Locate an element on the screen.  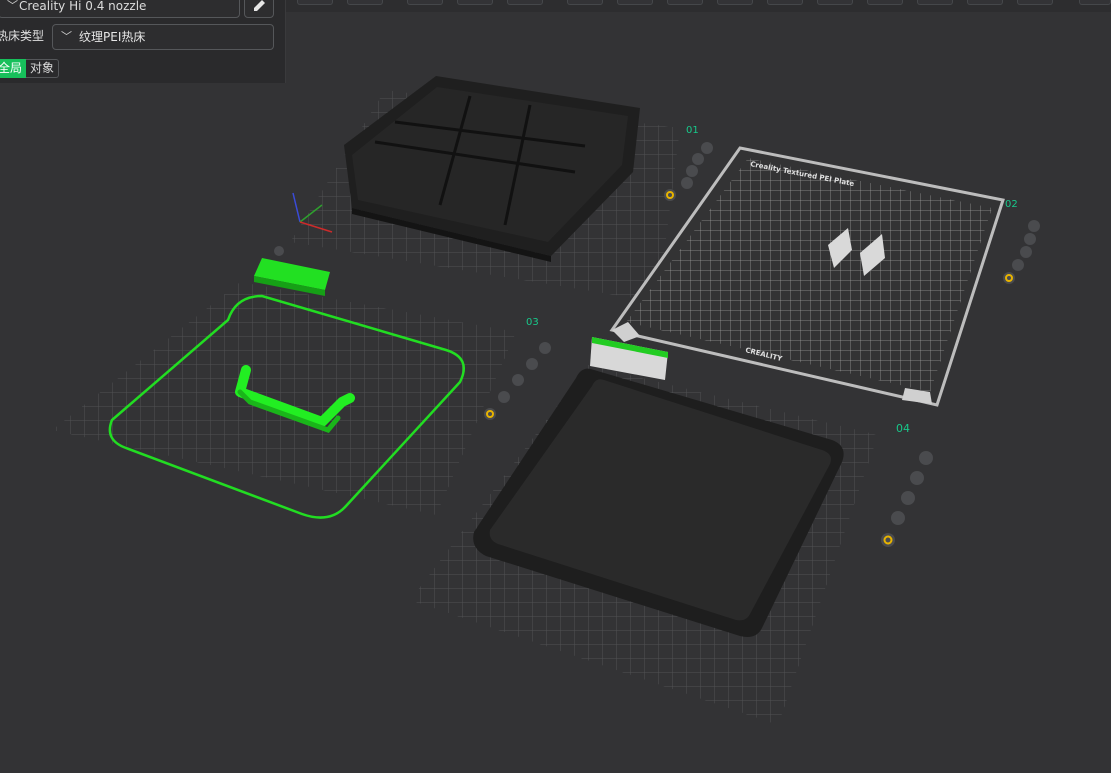
bed-type-select: ﹀ 纹理PEI热床 is located at coordinates (163, 37).